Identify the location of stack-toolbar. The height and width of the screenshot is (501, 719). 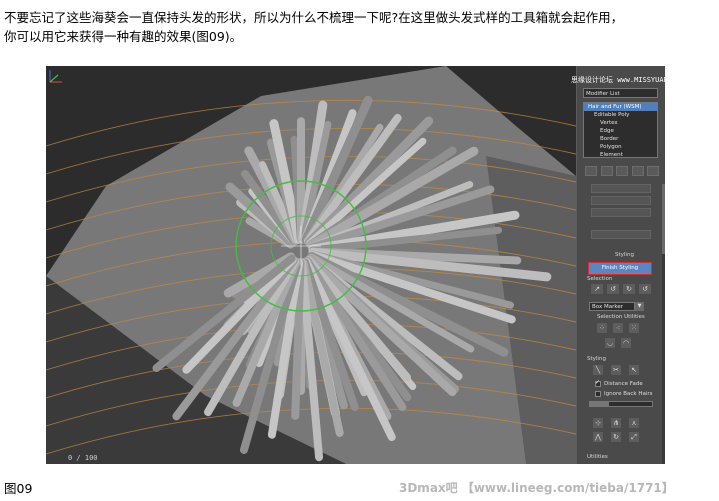
(622, 171).